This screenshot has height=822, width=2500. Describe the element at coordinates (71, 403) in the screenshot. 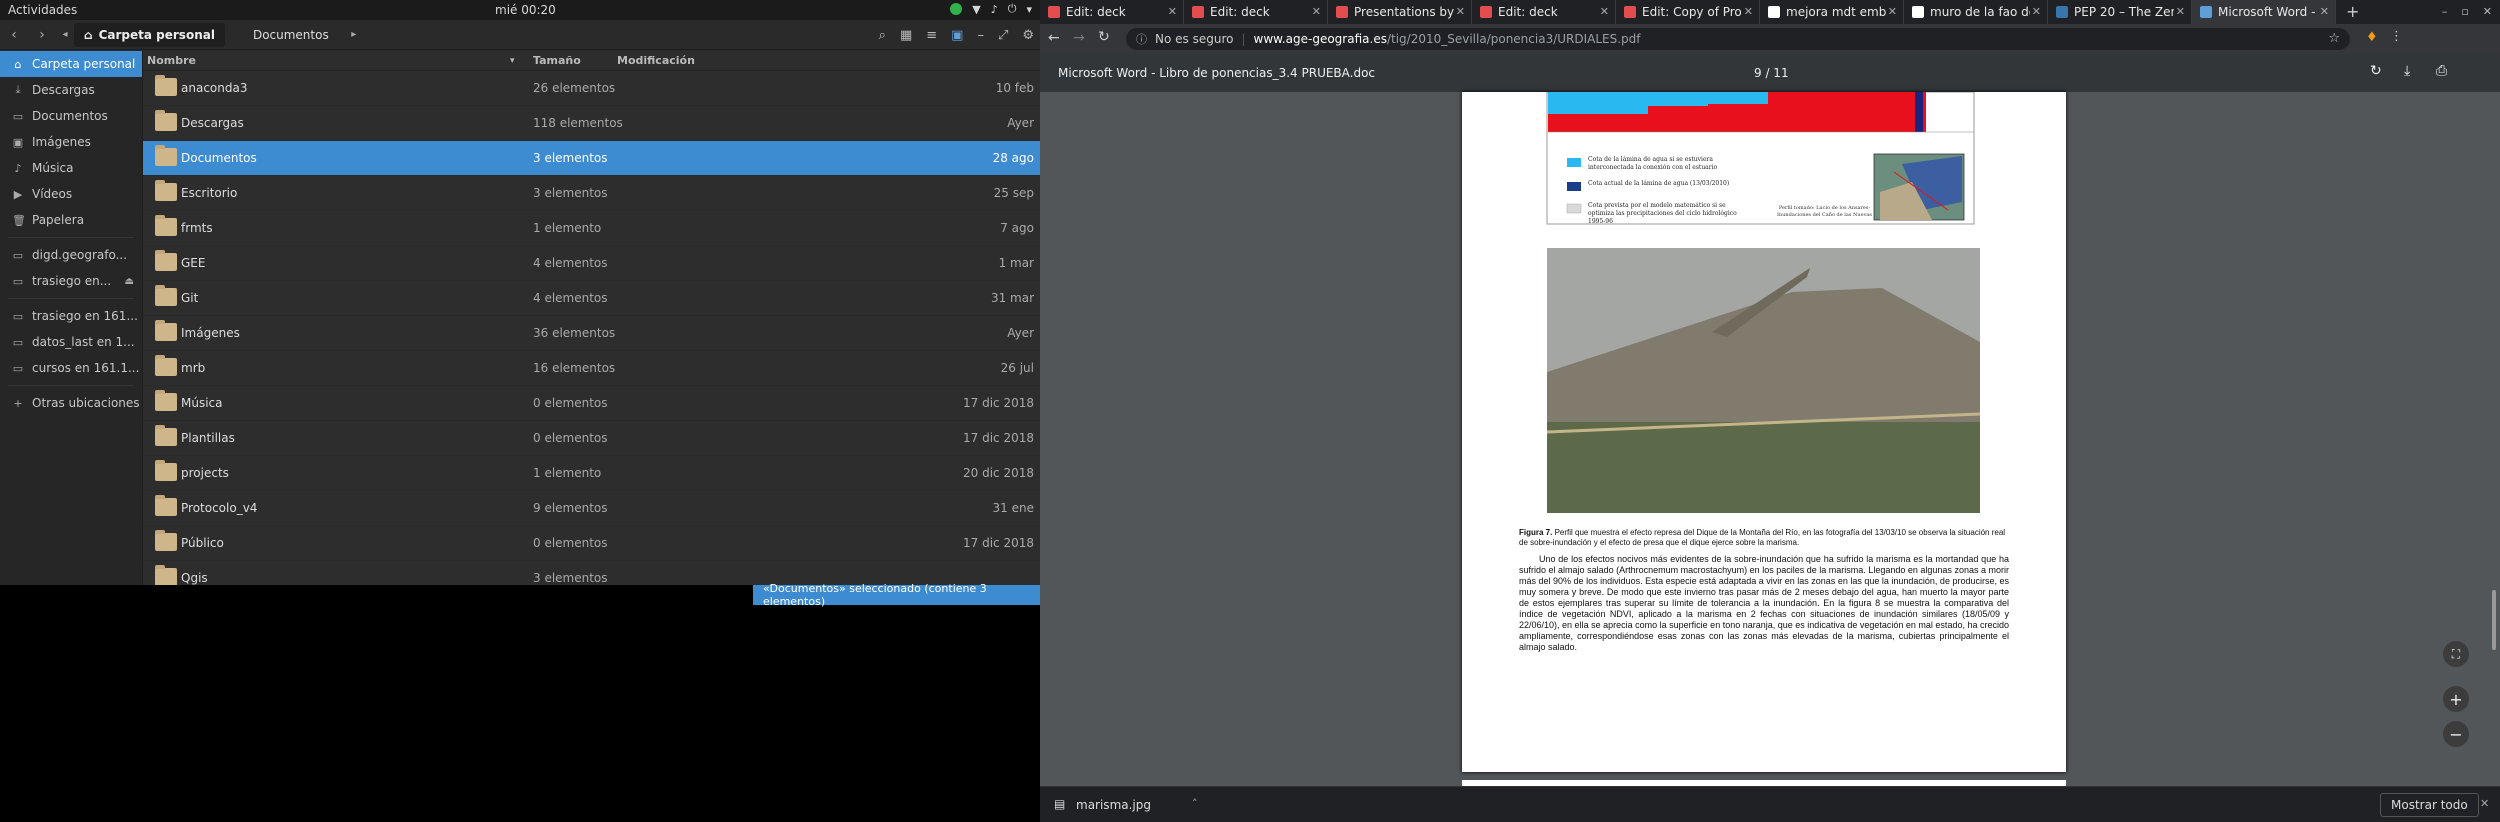

I see `sidebar-item-other-locations: + Otras ubicaciones` at that location.